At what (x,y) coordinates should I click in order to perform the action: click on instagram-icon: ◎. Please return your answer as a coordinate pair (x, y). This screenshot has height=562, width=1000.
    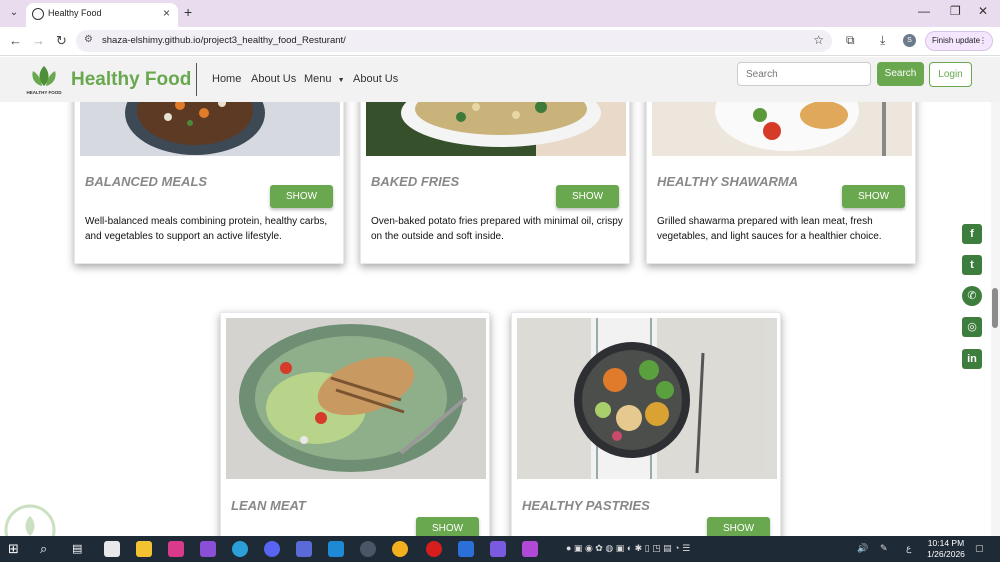
    Looking at the image, I should click on (972, 327).